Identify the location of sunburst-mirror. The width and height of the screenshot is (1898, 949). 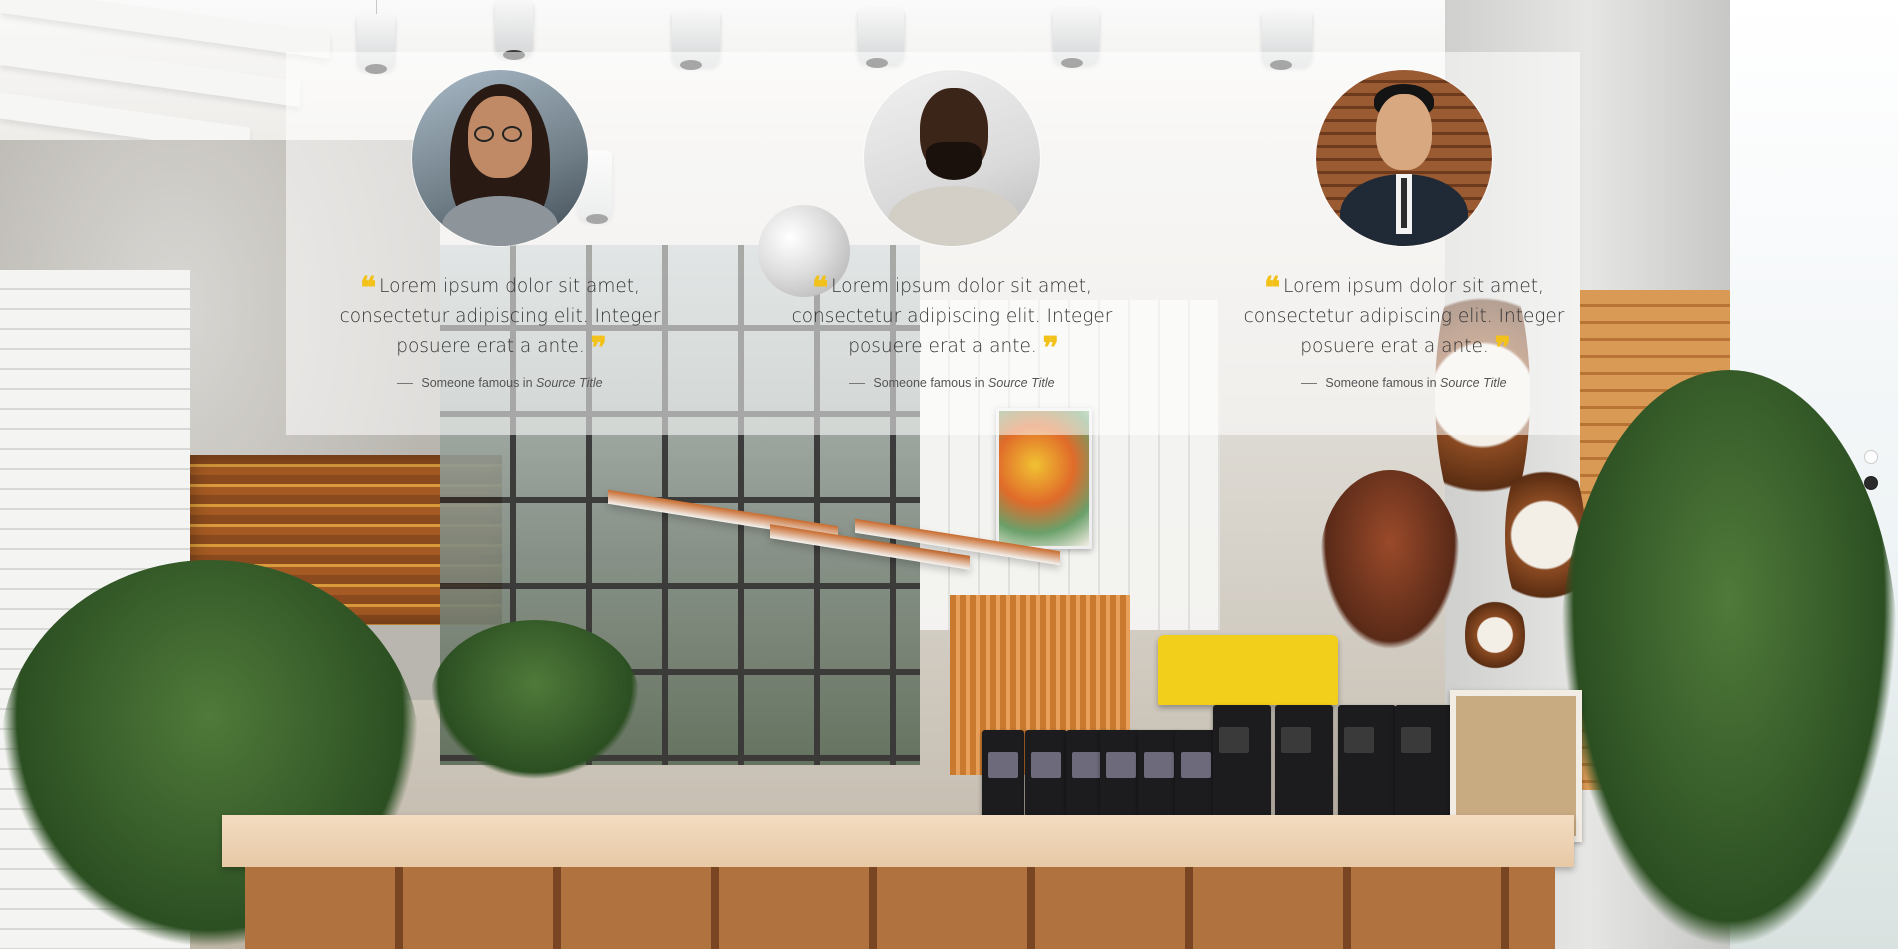
(1495, 635).